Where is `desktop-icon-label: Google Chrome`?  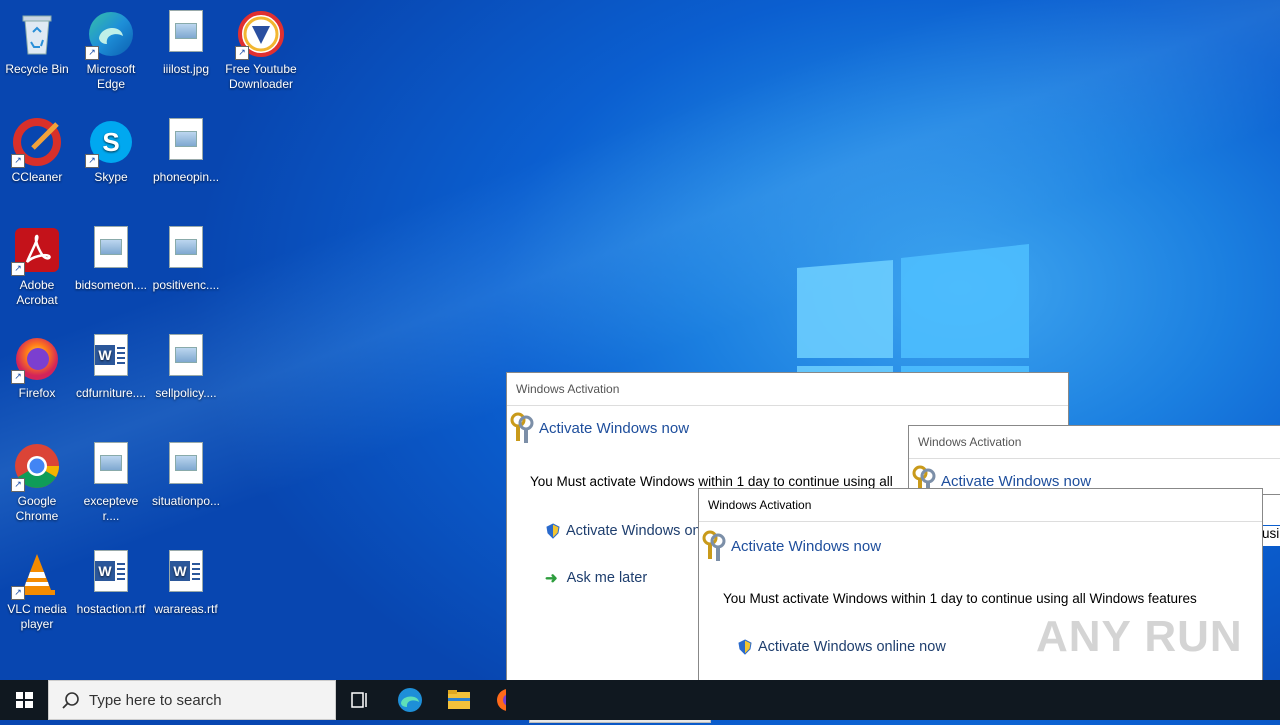 desktop-icon-label: Google Chrome is located at coordinates (37, 508).